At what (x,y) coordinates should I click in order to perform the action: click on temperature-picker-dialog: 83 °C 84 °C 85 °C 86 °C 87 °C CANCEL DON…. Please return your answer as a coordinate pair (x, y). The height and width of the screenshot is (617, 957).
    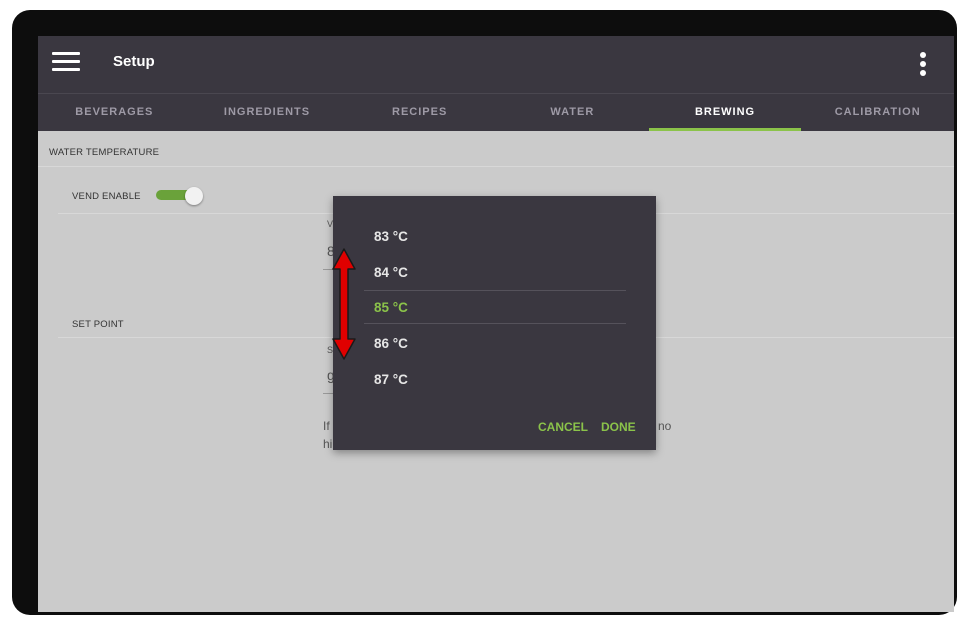
    Looking at the image, I should click on (494, 323).